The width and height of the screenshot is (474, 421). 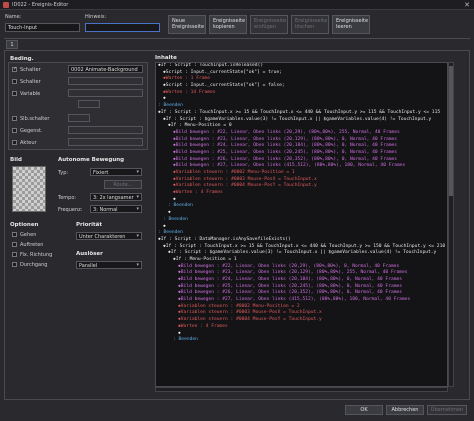 What do you see at coordinates (301, 389) in the screenshot?
I see `horizontal-scrollbar` at bounding box center [301, 389].